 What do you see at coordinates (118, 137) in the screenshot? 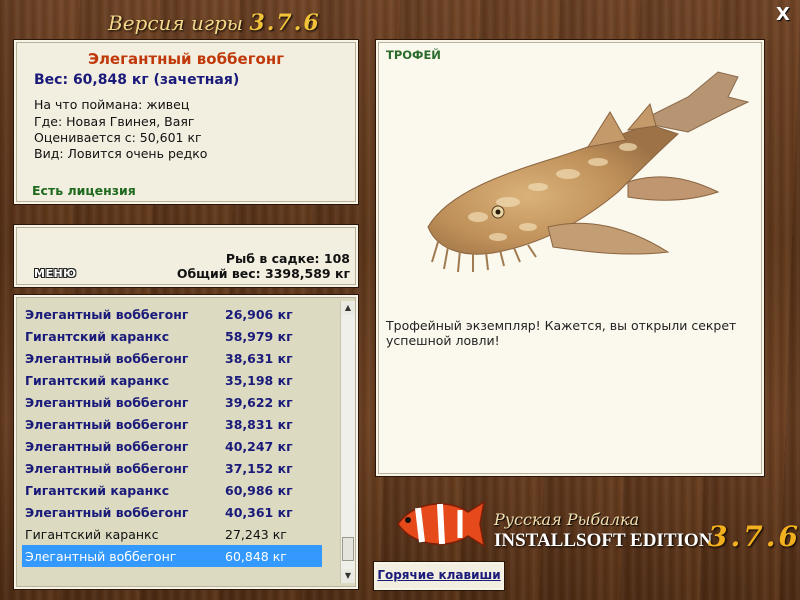
I see `info-rating: Оценивается с: 50,601 кг` at bounding box center [118, 137].